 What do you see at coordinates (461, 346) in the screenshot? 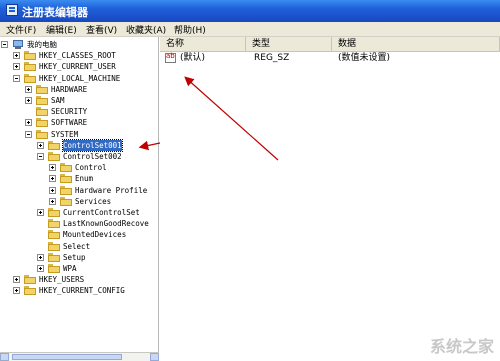
I see `watermark: 系统之家` at bounding box center [461, 346].